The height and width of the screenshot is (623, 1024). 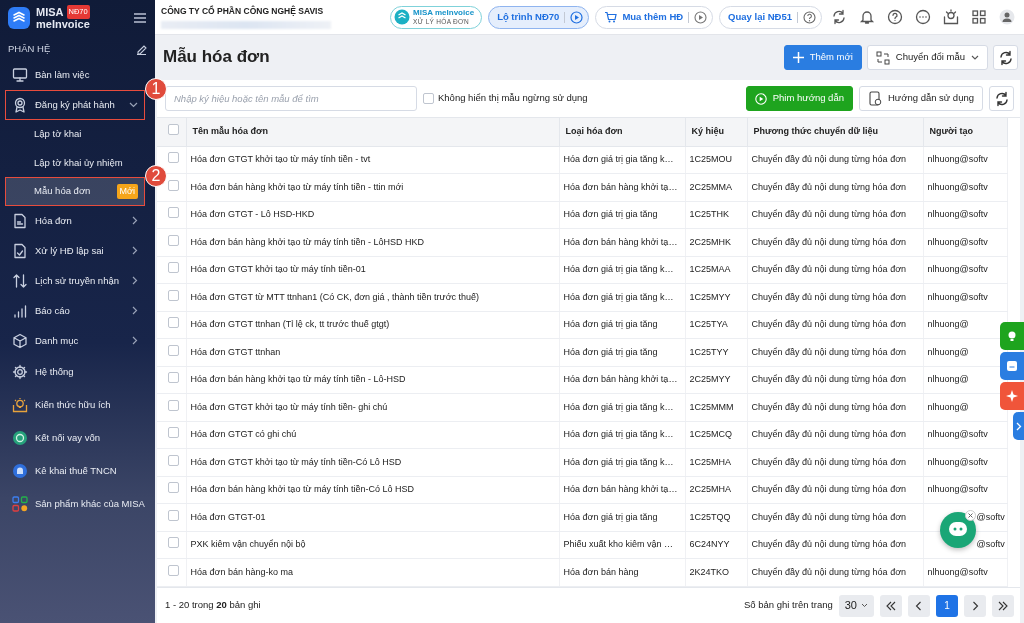 What do you see at coordinates (75, 280) in the screenshot?
I see `menu-item: Lịch sử truyền nhận` at bounding box center [75, 280].